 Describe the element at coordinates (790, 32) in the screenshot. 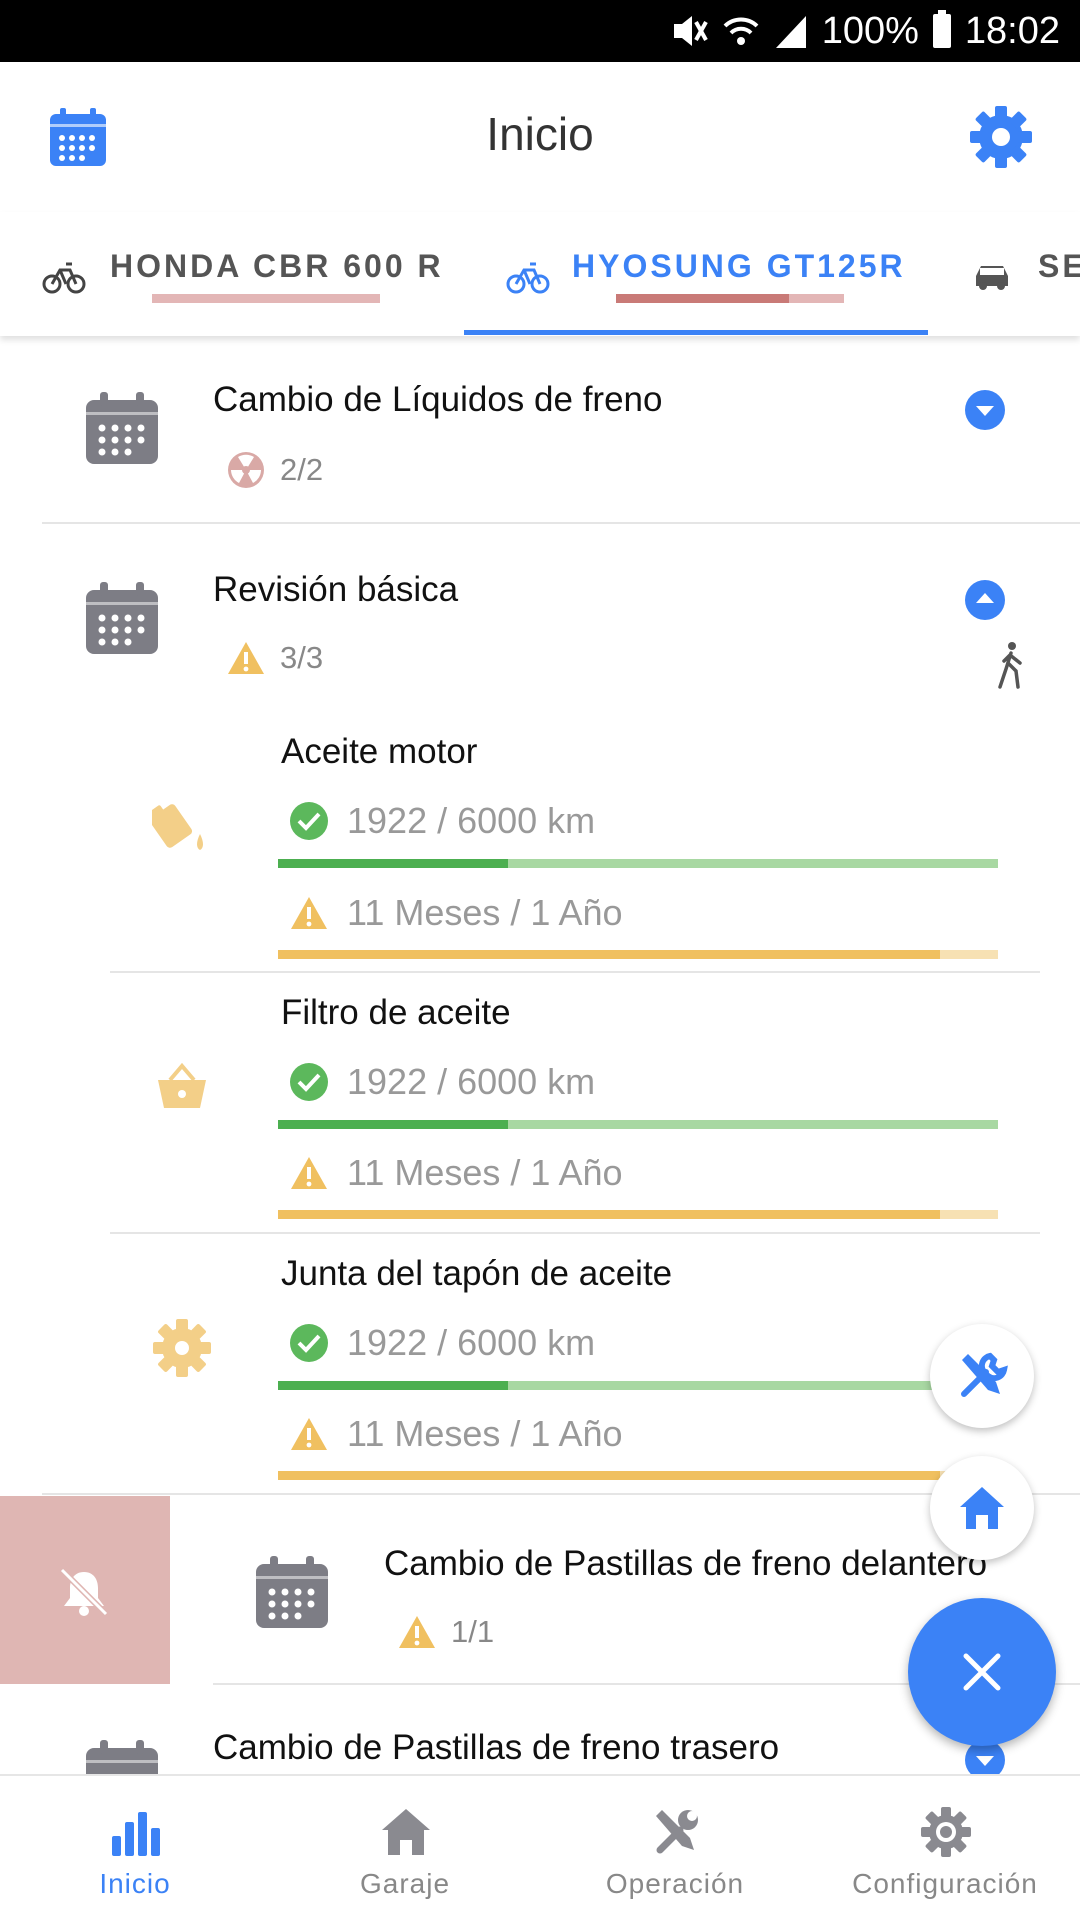

I see `signal-icon` at that location.